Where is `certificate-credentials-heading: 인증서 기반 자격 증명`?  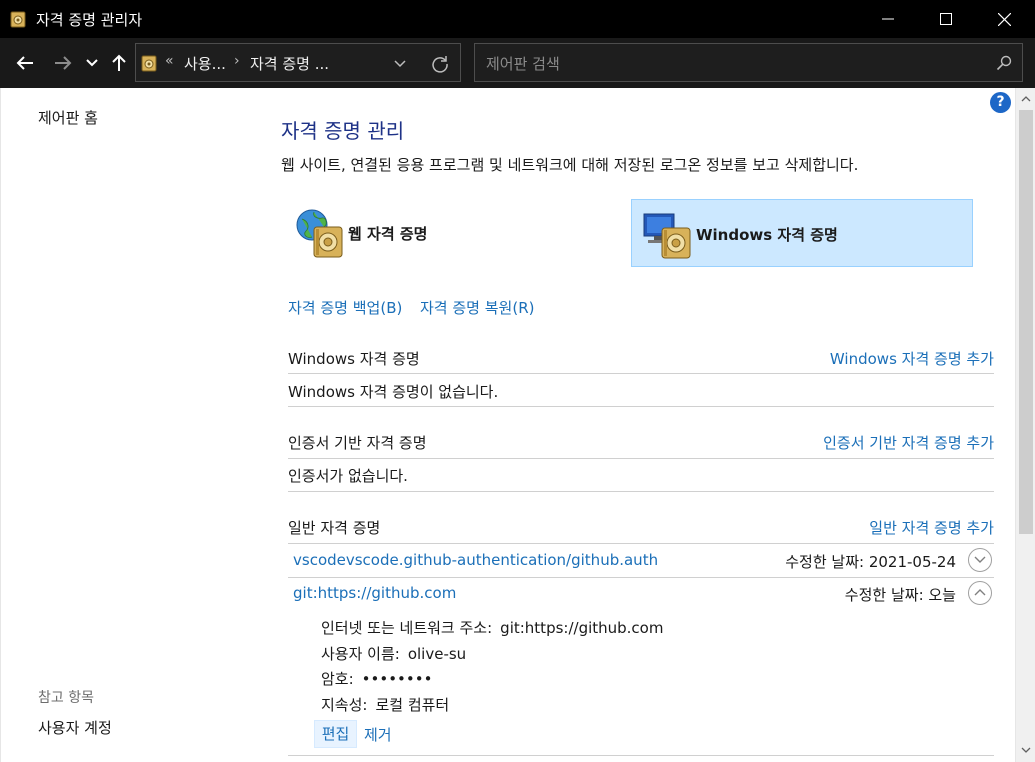
certificate-credentials-heading: 인증서 기반 자격 증명 is located at coordinates (357, 443).